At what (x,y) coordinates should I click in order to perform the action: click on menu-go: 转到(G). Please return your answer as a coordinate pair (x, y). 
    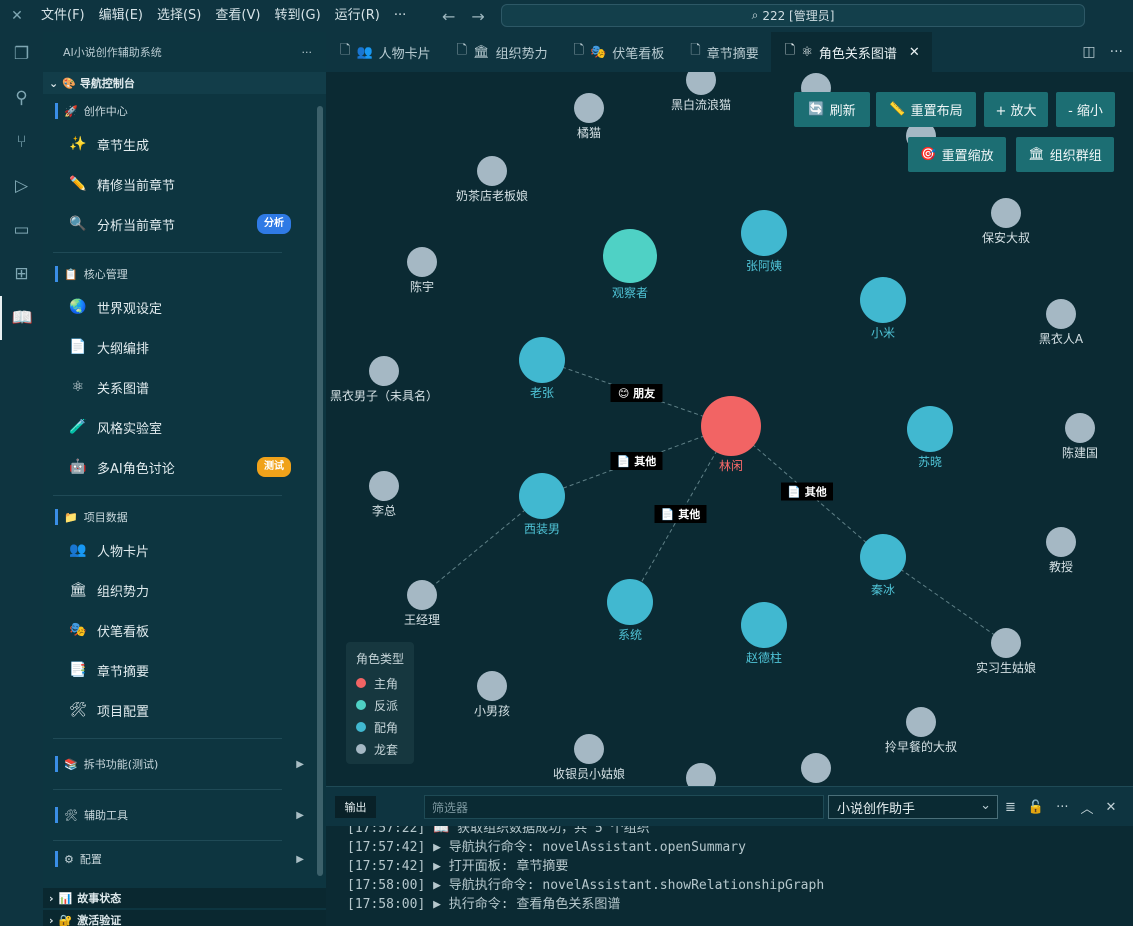
    Looking at the image, I should click on (297, 16).